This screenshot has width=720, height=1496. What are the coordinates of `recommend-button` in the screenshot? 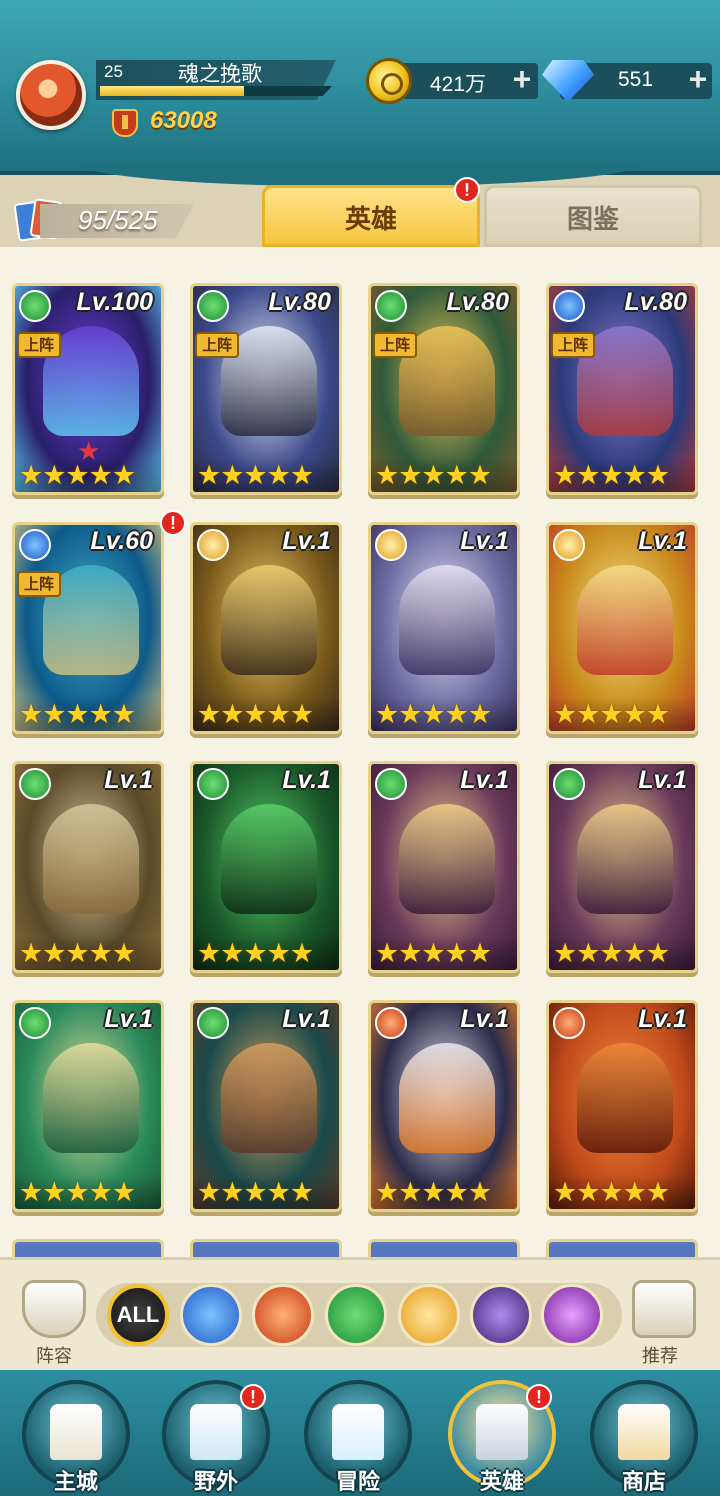 It's located at (664, 1309).